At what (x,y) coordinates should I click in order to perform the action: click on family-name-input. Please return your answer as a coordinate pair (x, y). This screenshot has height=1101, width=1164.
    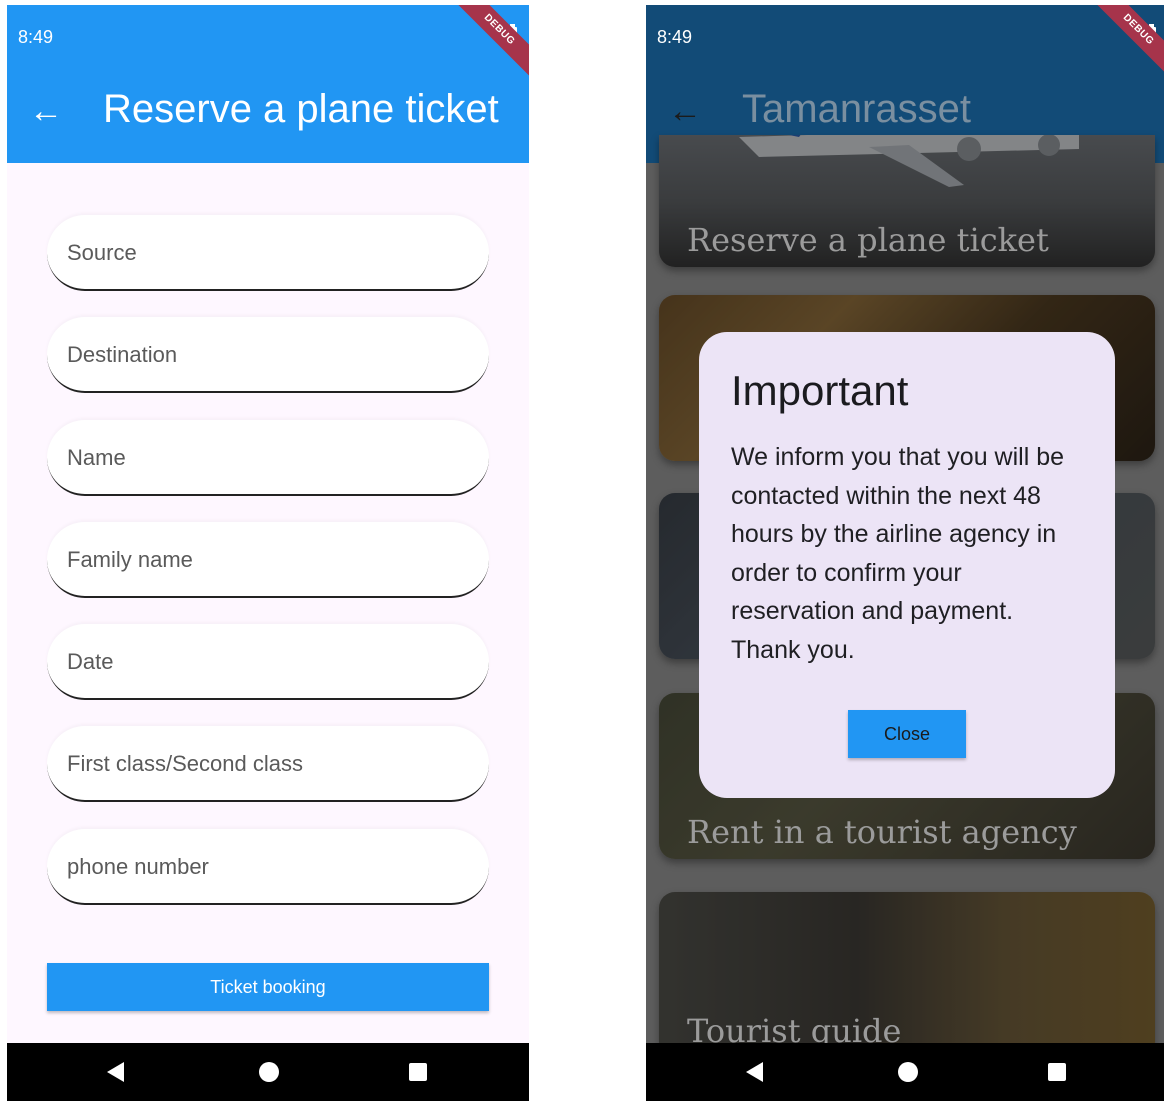
    Looking at the image, I should click on (267, 560).